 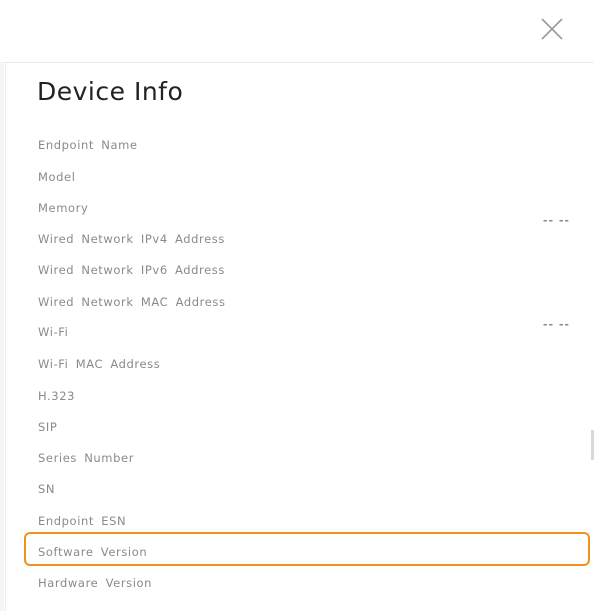 I want to click on field-label-wired-mac: Wired Network MAC Address, so click(x=132, y=302).